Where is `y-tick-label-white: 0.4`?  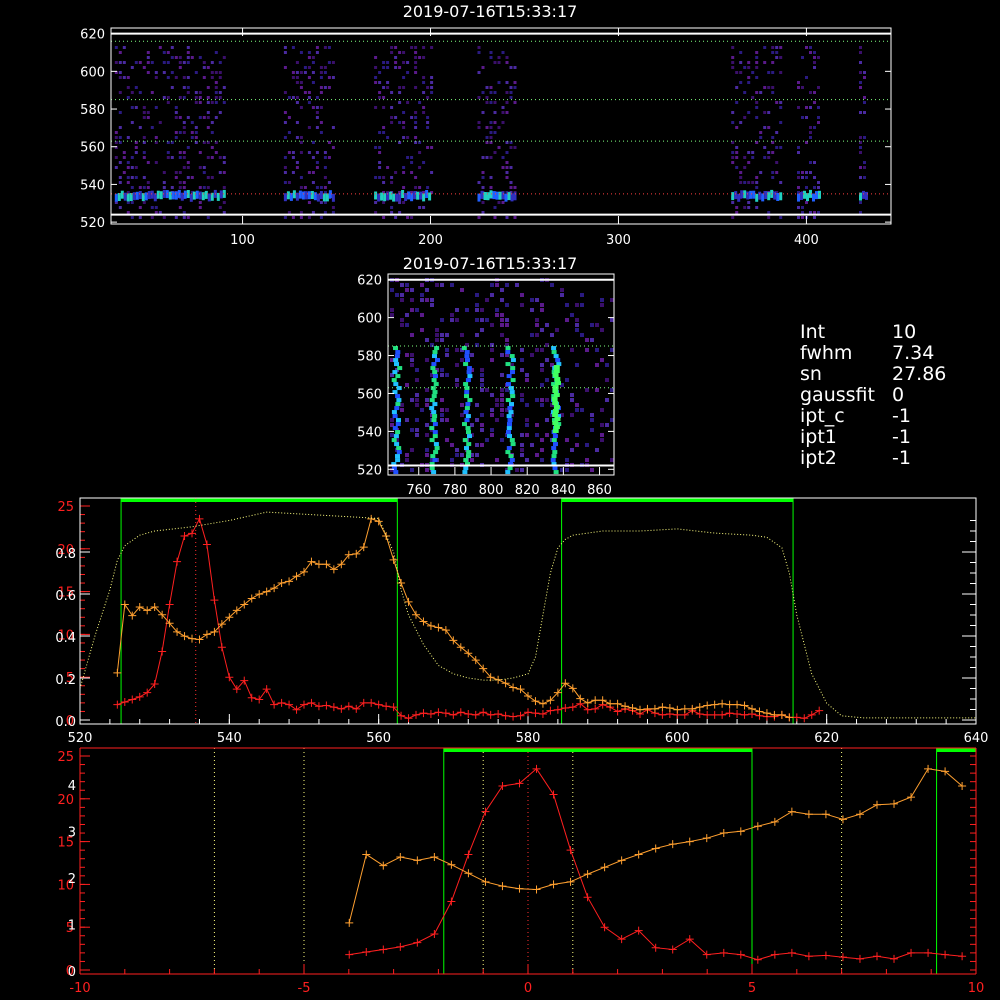
y-tick-label-white: 0.4 is located at coordinates (65, 638).